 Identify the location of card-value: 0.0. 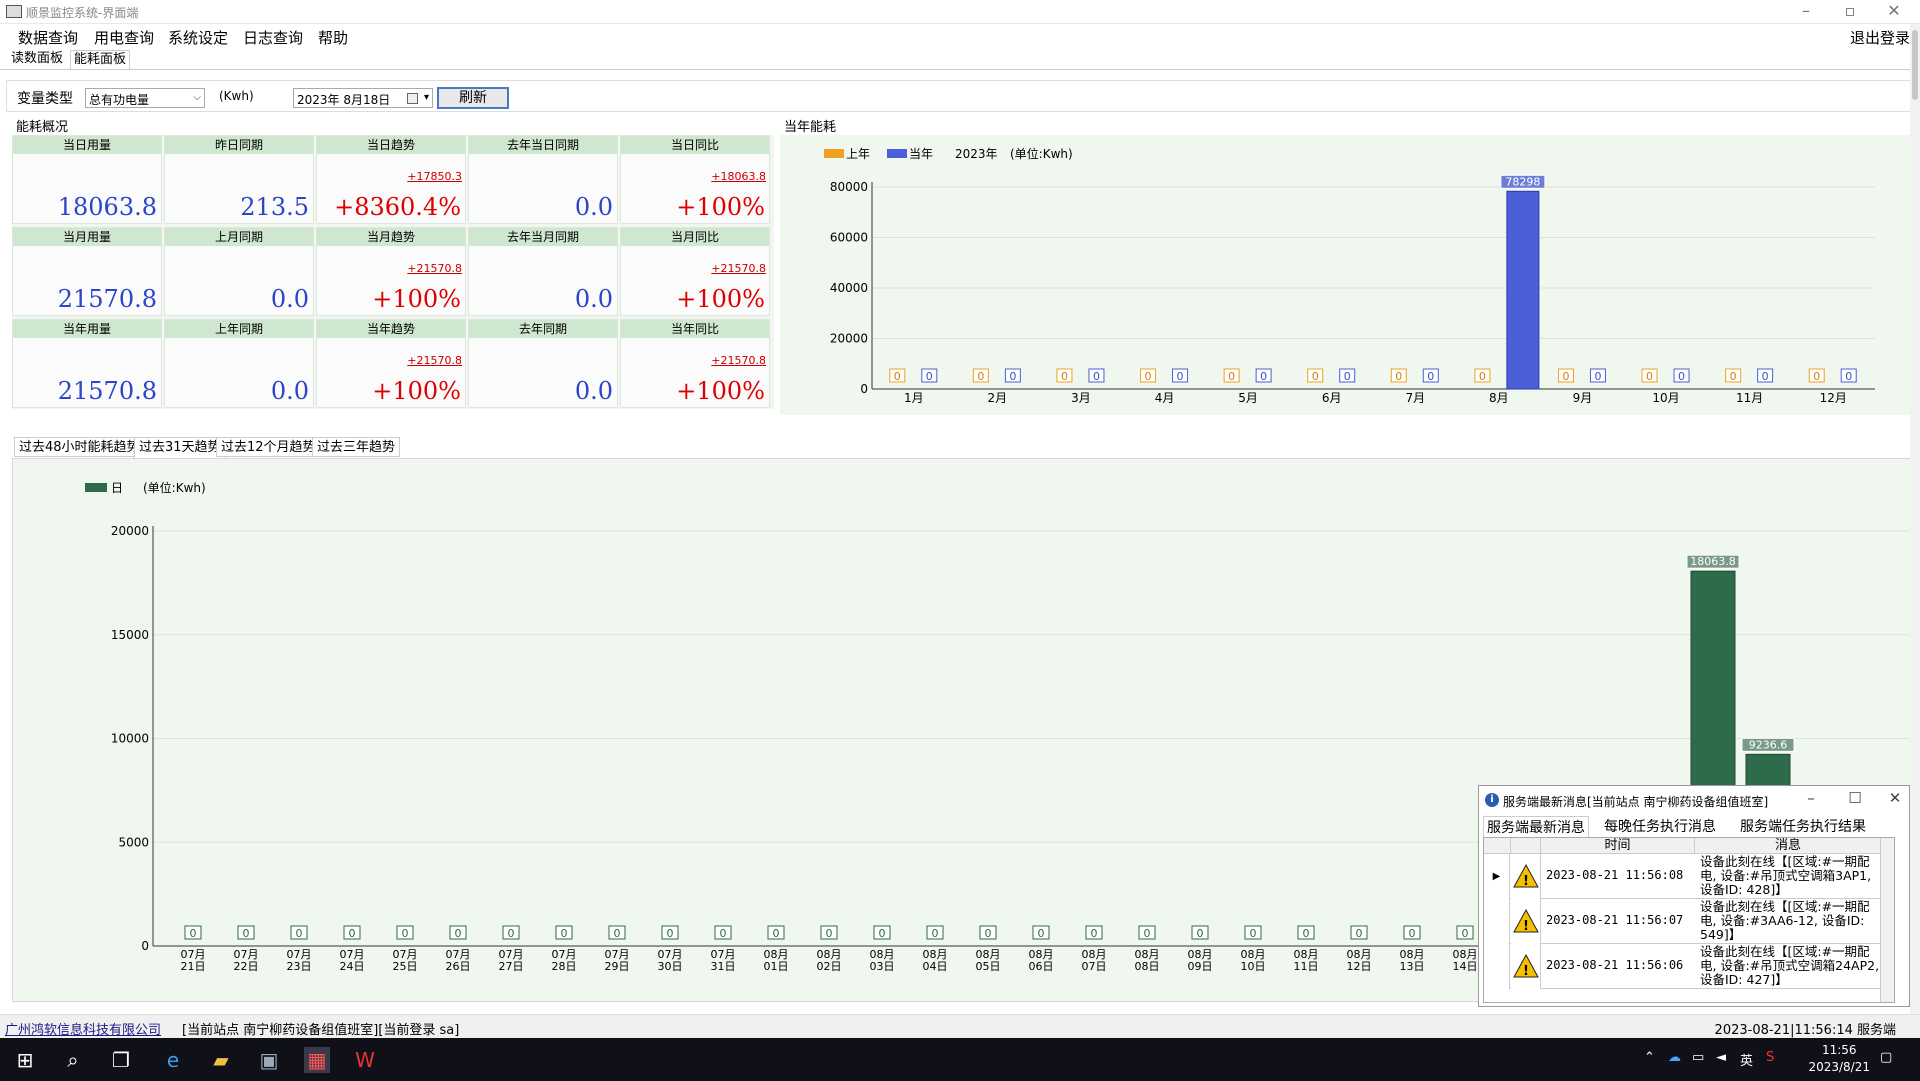
(289, 299).